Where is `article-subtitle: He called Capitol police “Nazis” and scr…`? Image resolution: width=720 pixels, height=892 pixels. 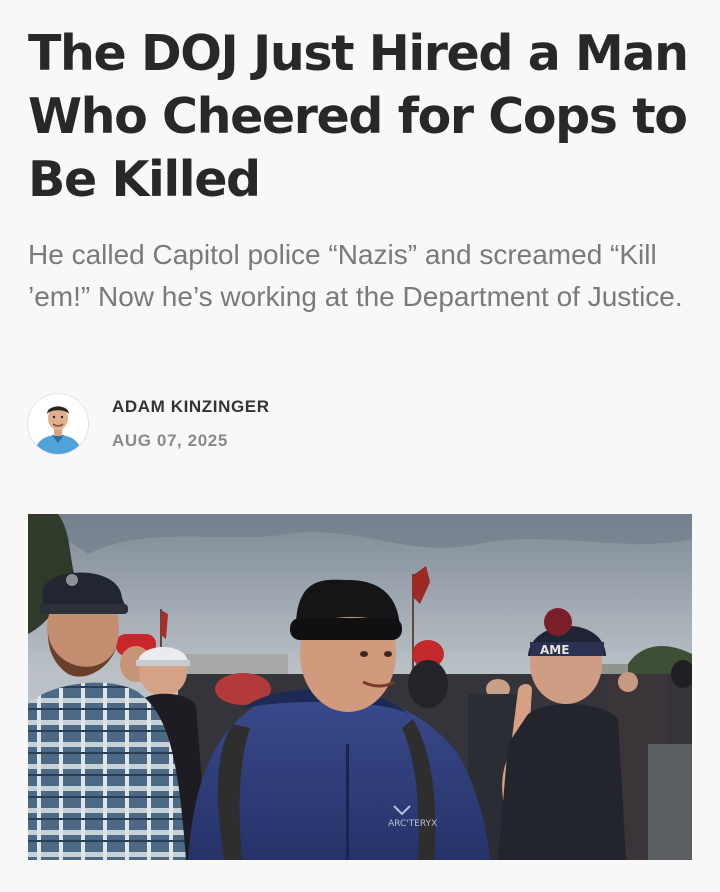 article-subtitle: He called Capitol police “Nazis” and scr… is located at coordinates (355, 275).